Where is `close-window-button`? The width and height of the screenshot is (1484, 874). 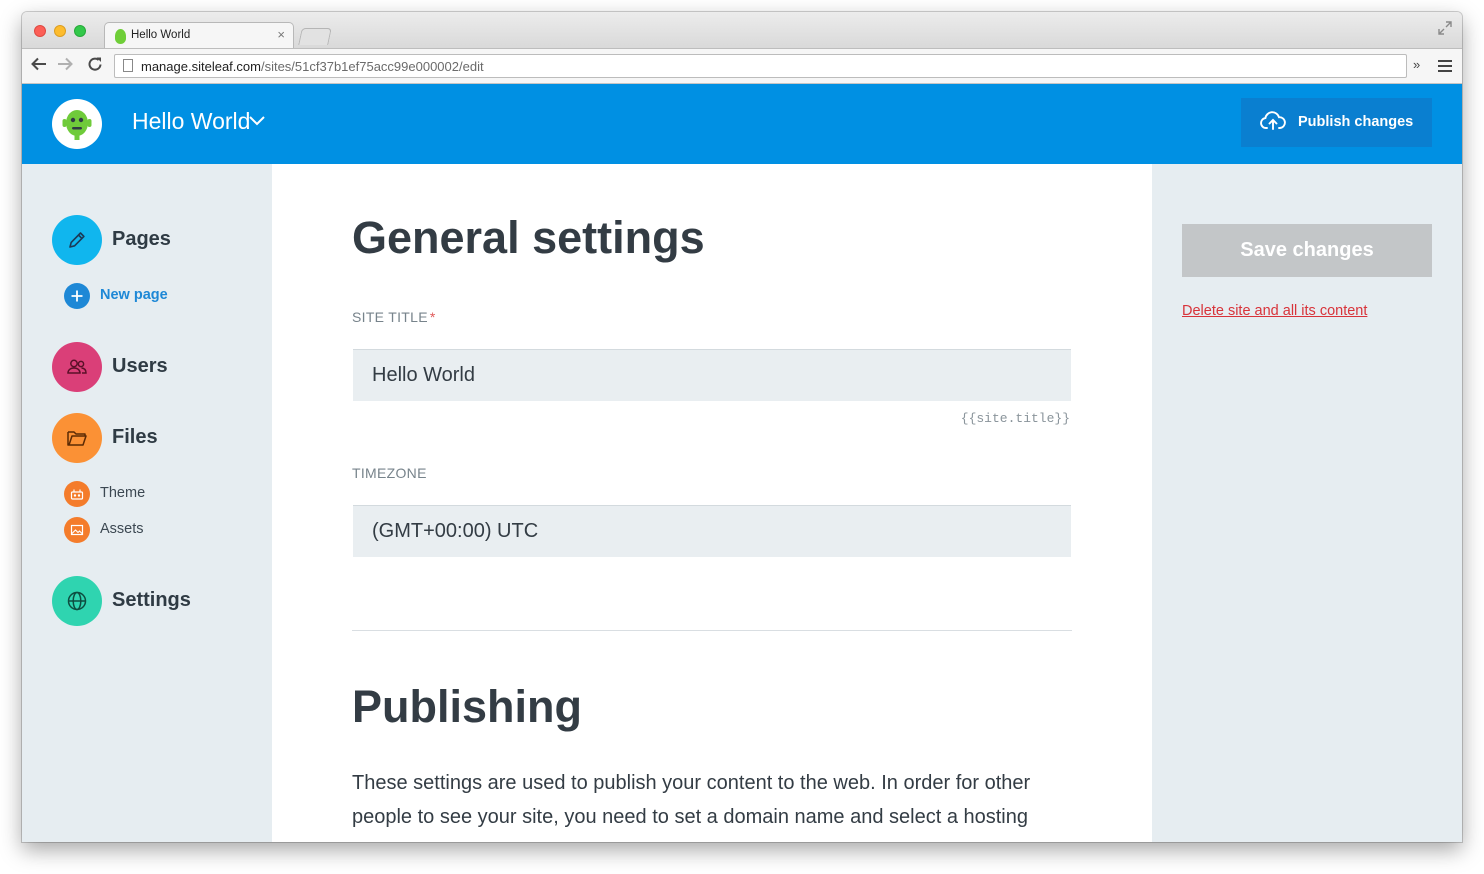
close-window-button is located at coordinates (40, 31).